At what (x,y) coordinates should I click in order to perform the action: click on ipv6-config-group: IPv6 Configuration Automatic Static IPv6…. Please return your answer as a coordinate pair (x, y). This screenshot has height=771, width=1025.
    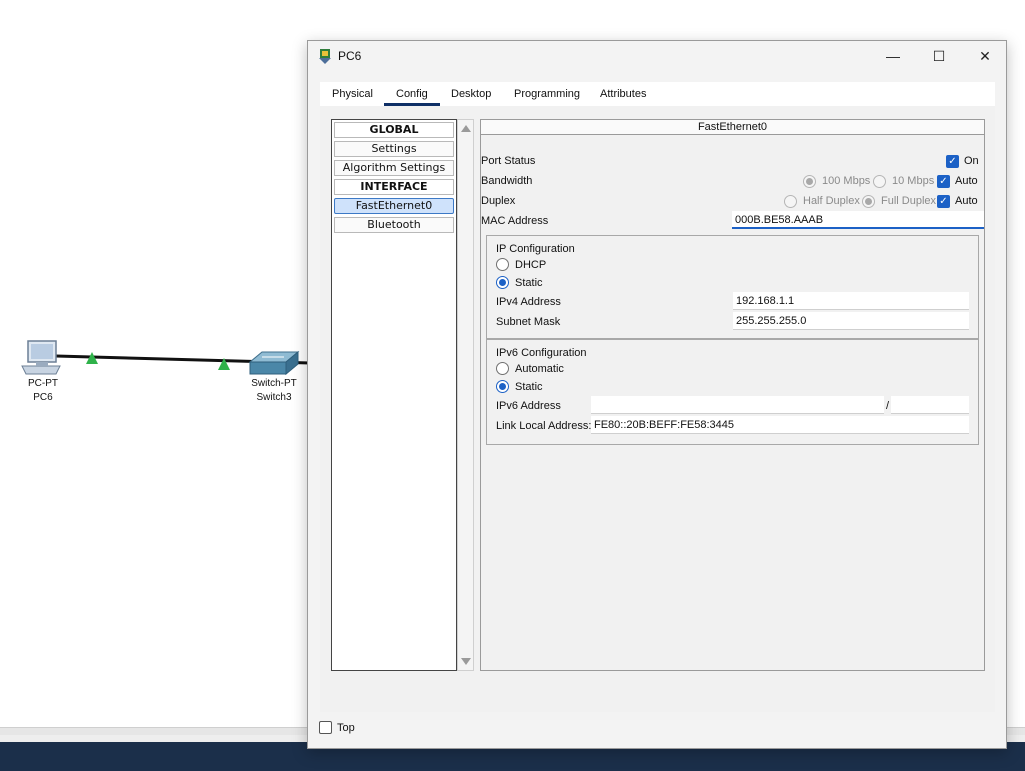
    Looking at the image, I should click on (732, 392).